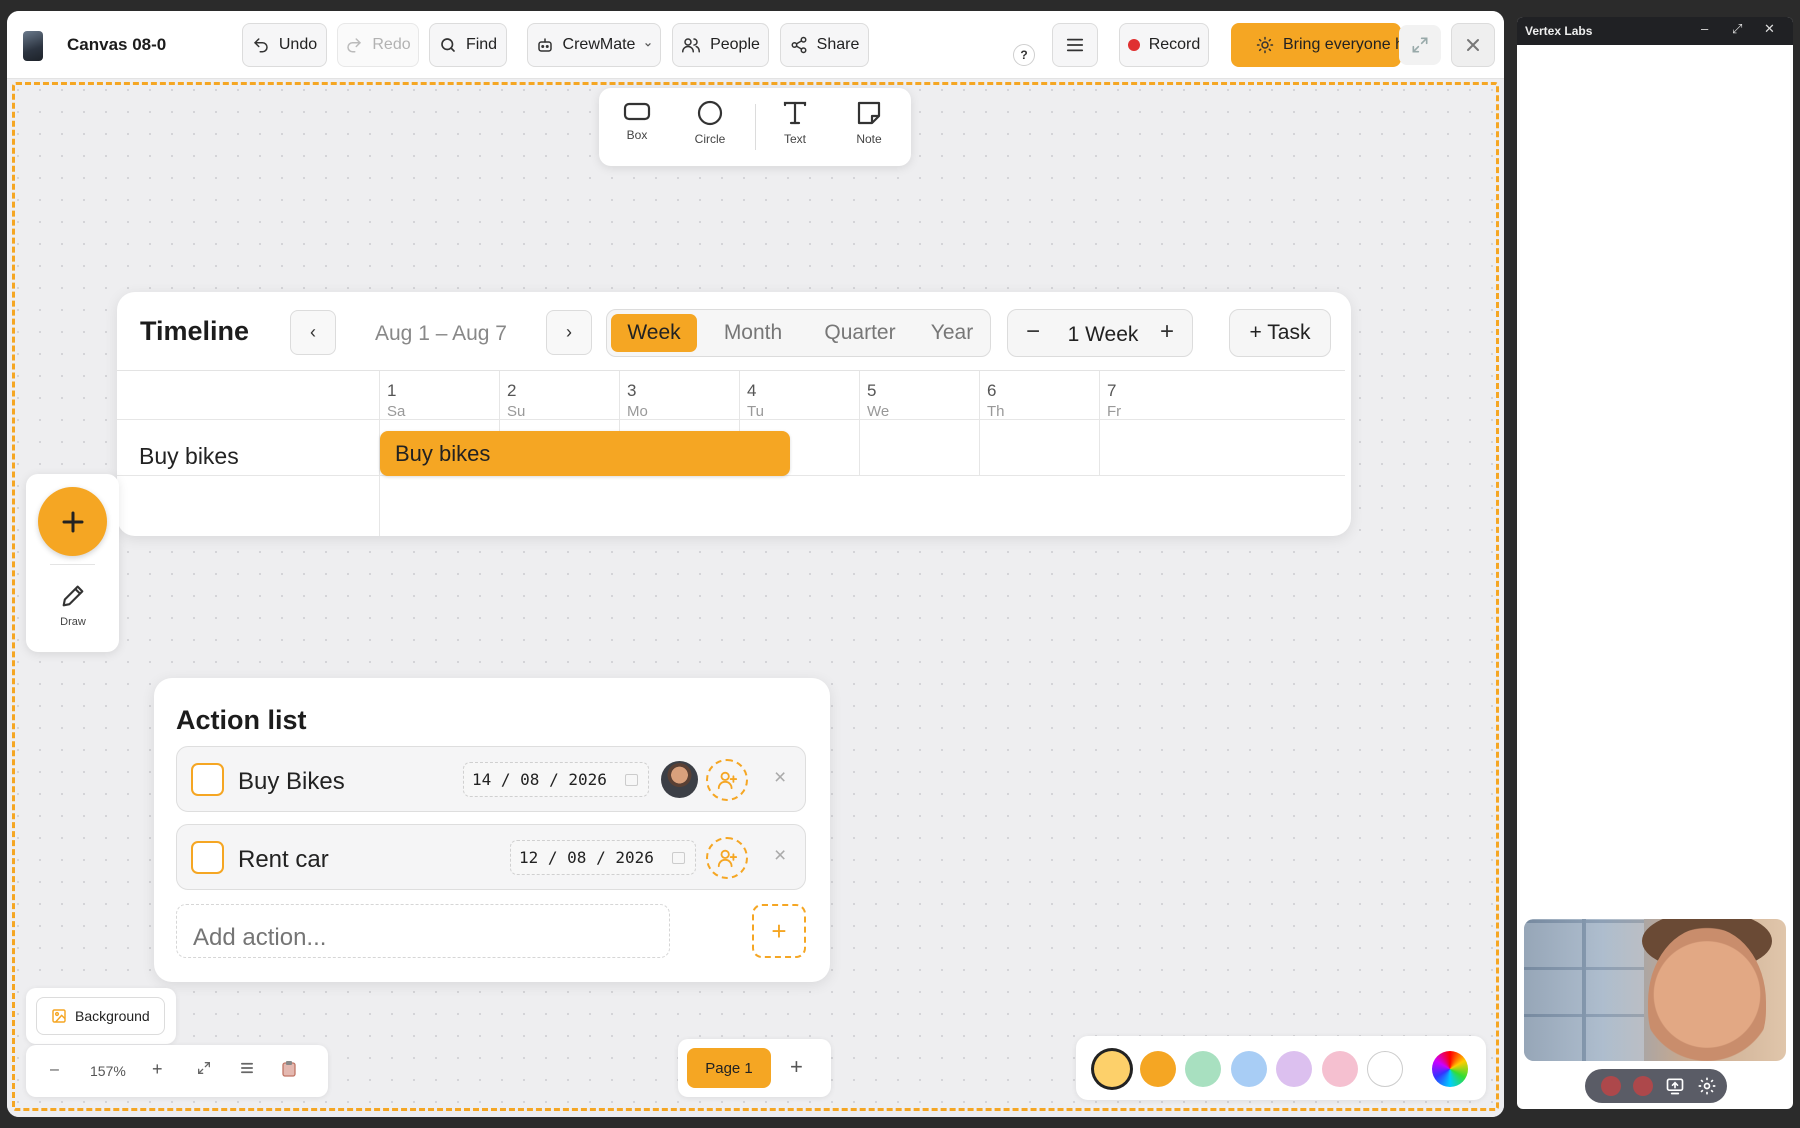 This screenshot has height=1128, width=1800. What do you see at coordinates (952, 333) in the screenshot?
I see `view-year-tab: Year` at bounding box center [952, 333].